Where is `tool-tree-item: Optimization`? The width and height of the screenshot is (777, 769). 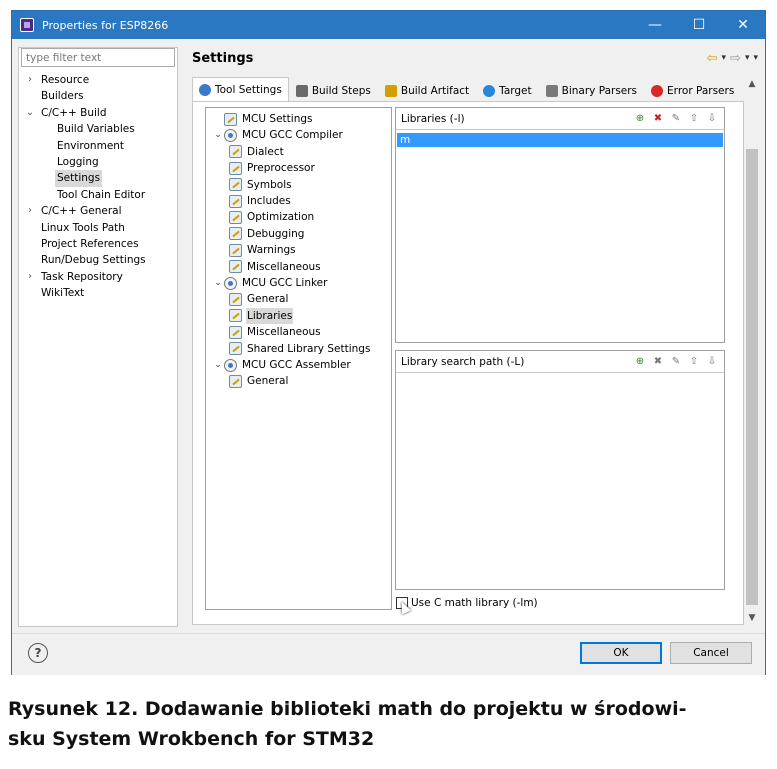
tool-tree-item: Optimization is located at coordinates (272, 217).